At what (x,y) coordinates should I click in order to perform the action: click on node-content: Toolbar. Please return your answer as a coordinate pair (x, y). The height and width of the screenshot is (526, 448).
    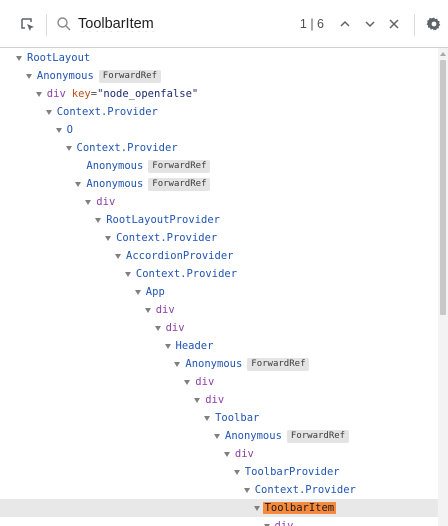
    Looking at the image, I should click on (237, 418).